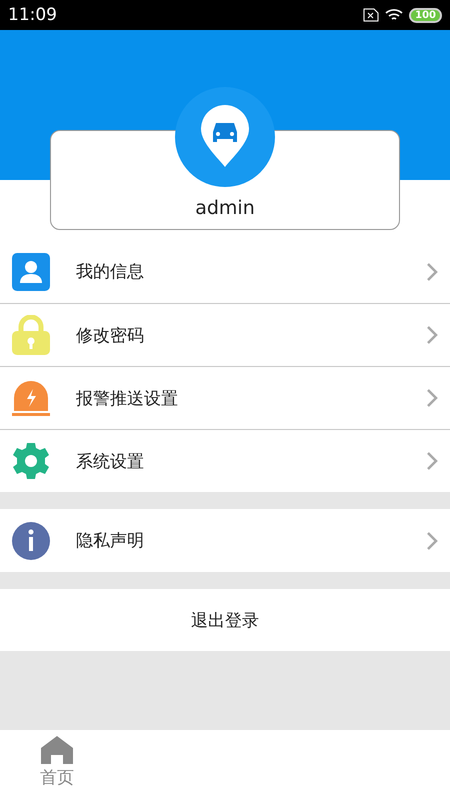 The height and width of the screenshot is (800, 450). I want to click on menu-item: 修改密码, so click(225, 334).